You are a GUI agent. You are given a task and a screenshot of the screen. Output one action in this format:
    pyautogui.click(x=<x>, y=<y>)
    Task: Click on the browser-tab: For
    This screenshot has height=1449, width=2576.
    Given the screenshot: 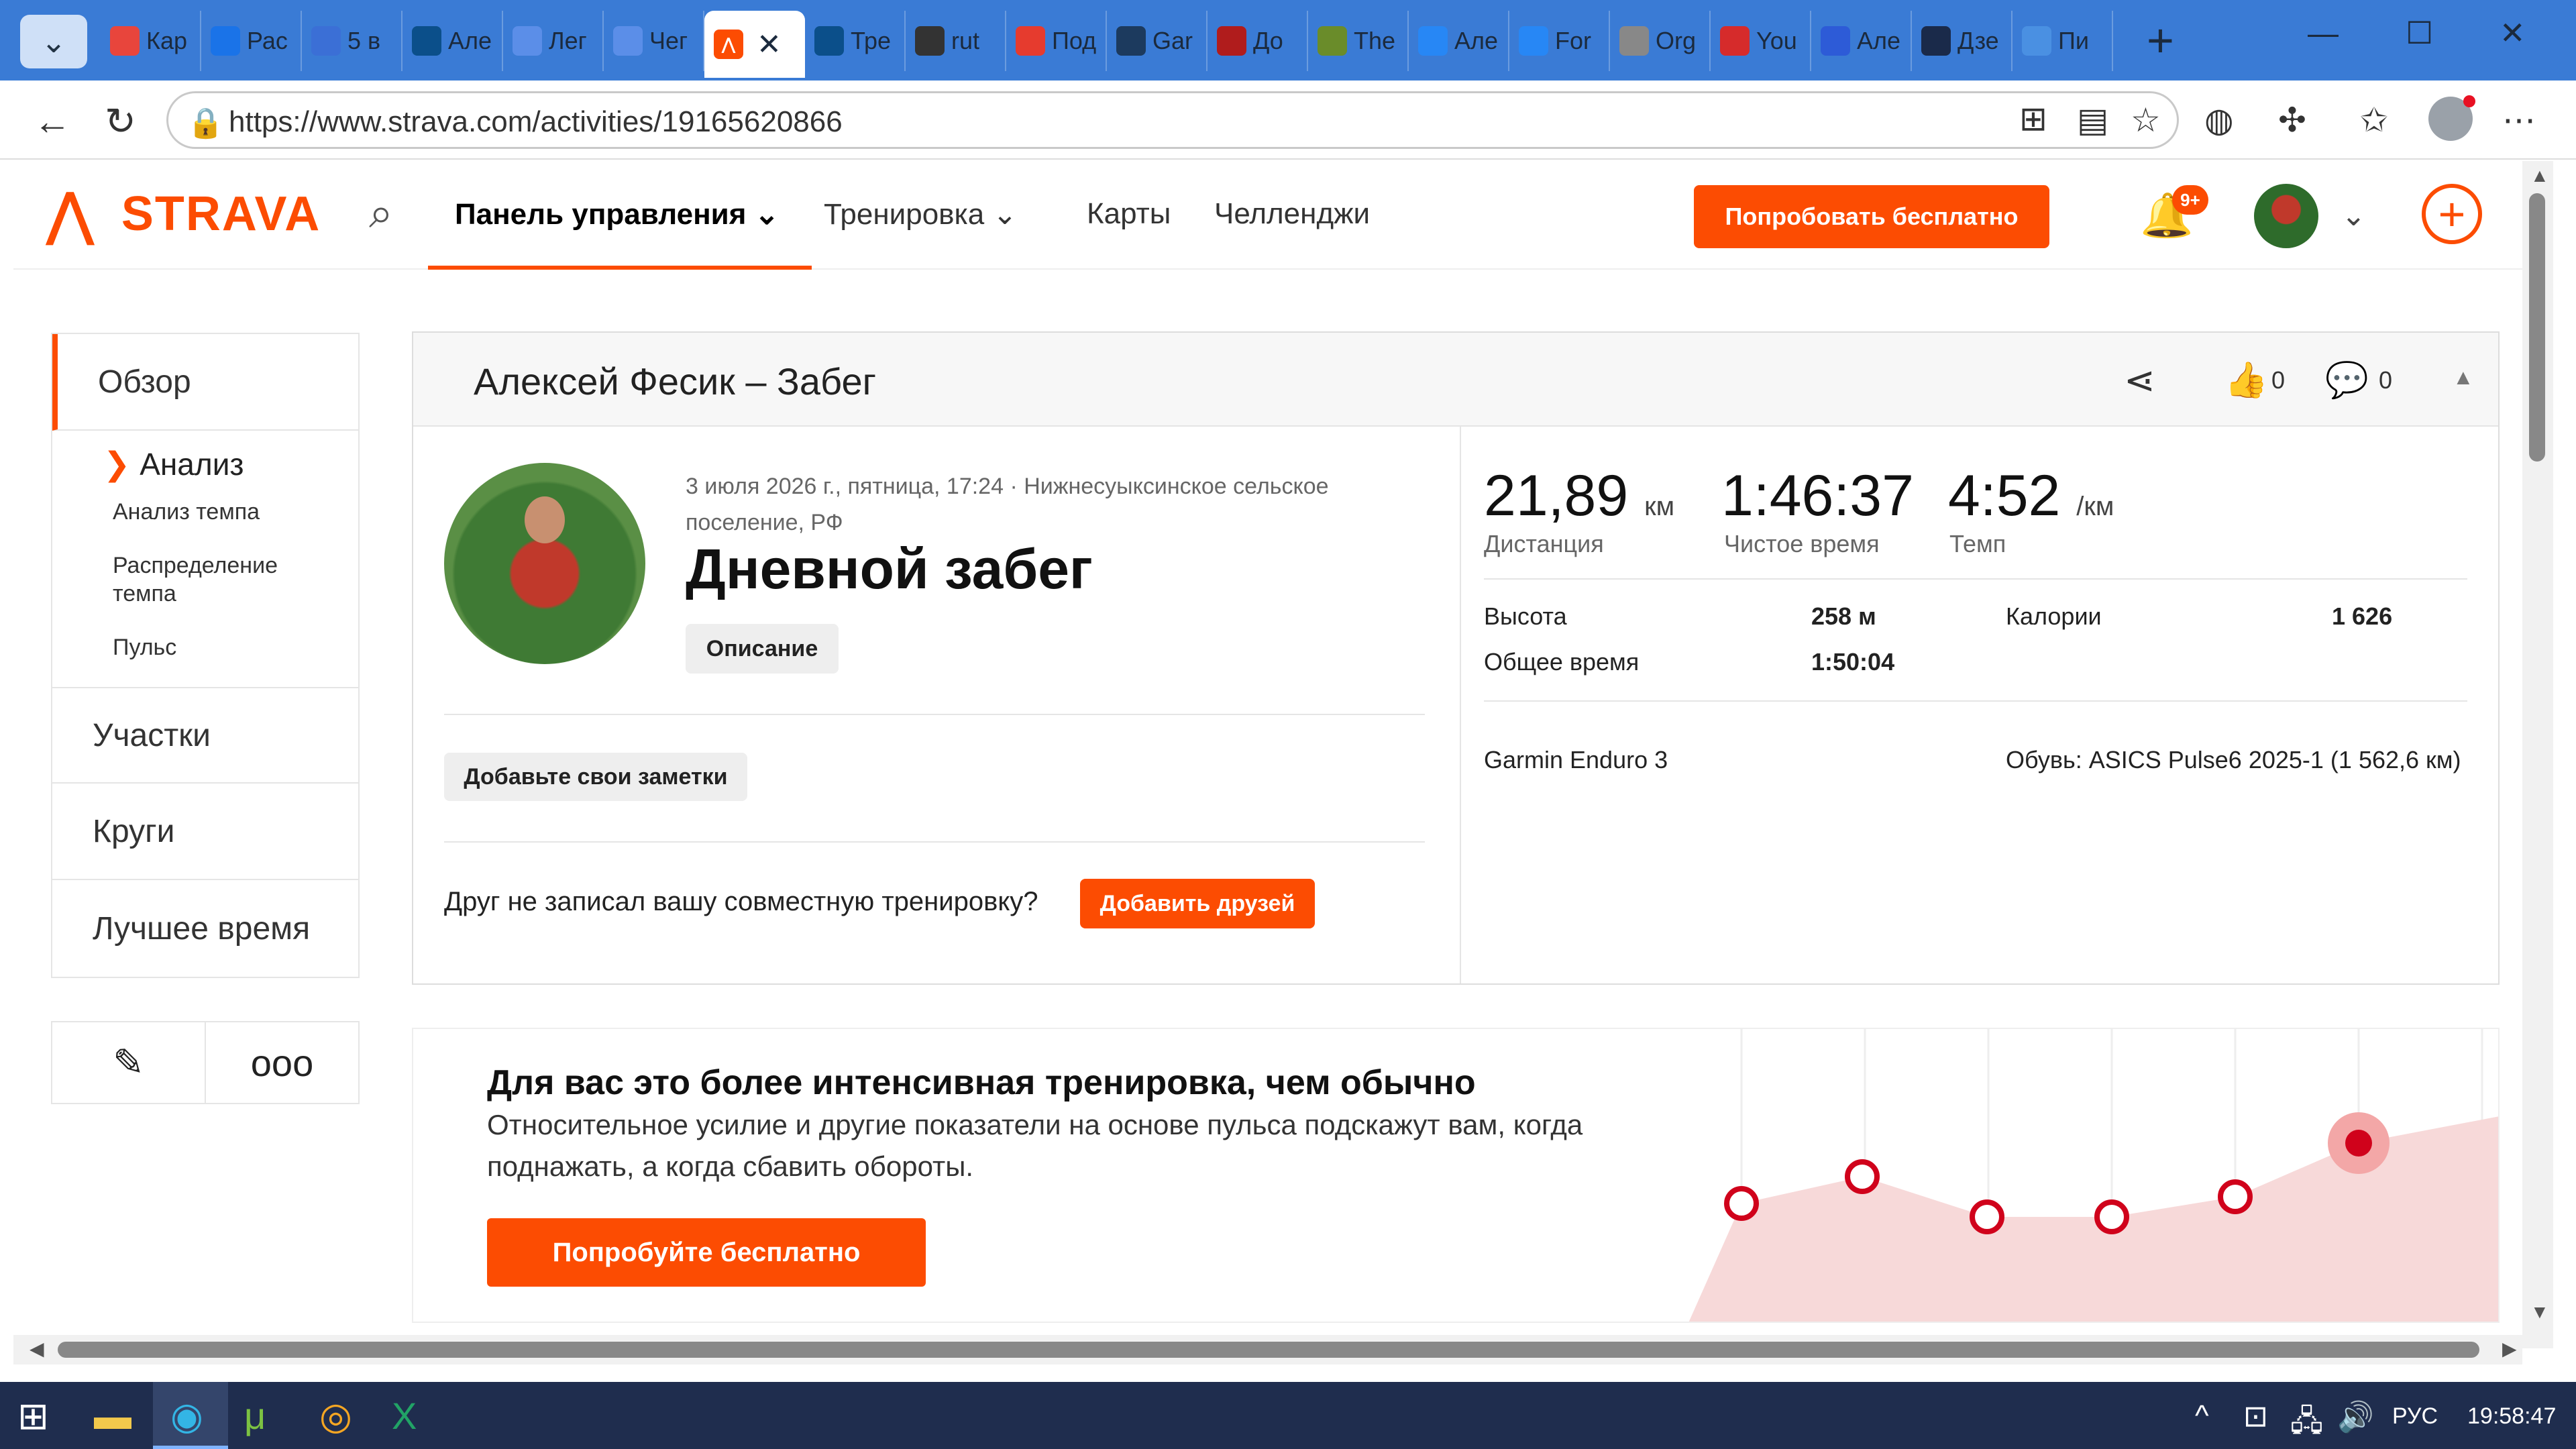 What is the action you would take?
    pyautogui.click(x=1559, y=41)
    